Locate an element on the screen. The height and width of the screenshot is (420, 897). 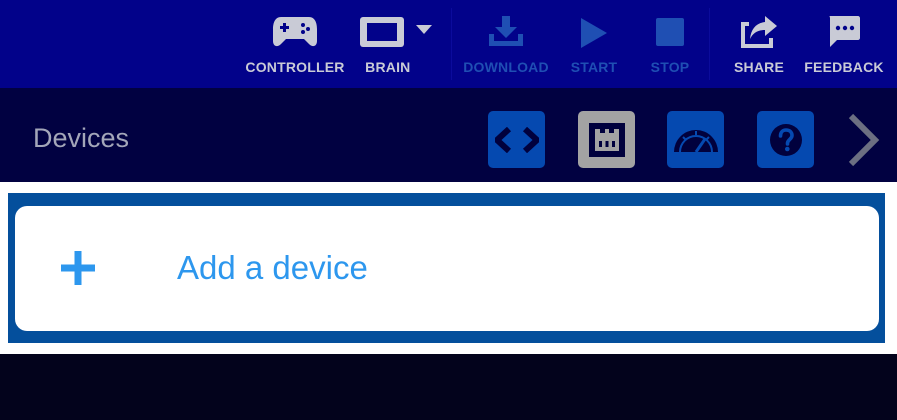
help-question-icon is located at coordinates (785, 139).